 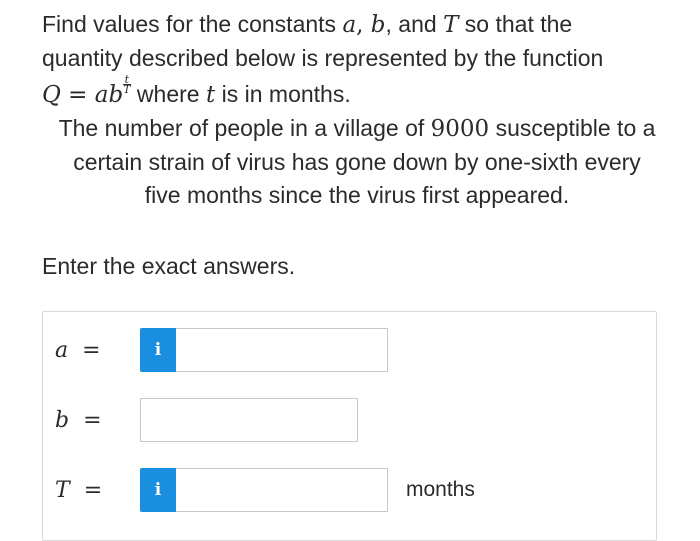 What do you see at coordinates (282, 350) in the screenshot?
I see `a-input` at bounding box center [282, 350].